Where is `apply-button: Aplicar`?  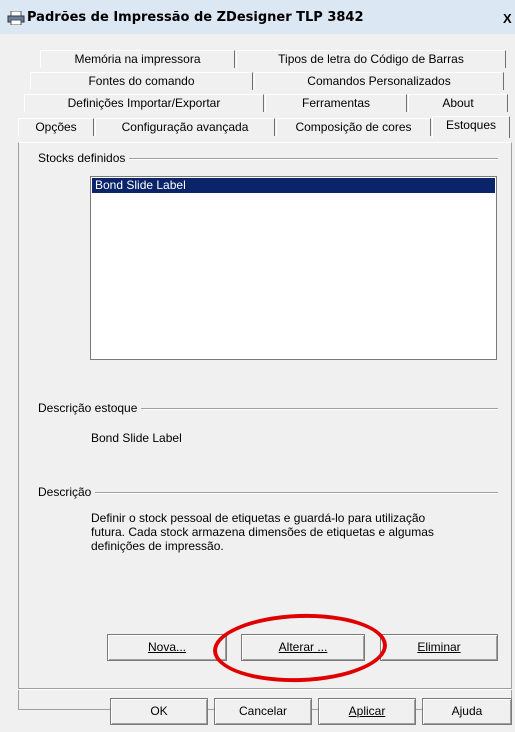
apply-button: Aplicar is located at coordinates (367, 711).